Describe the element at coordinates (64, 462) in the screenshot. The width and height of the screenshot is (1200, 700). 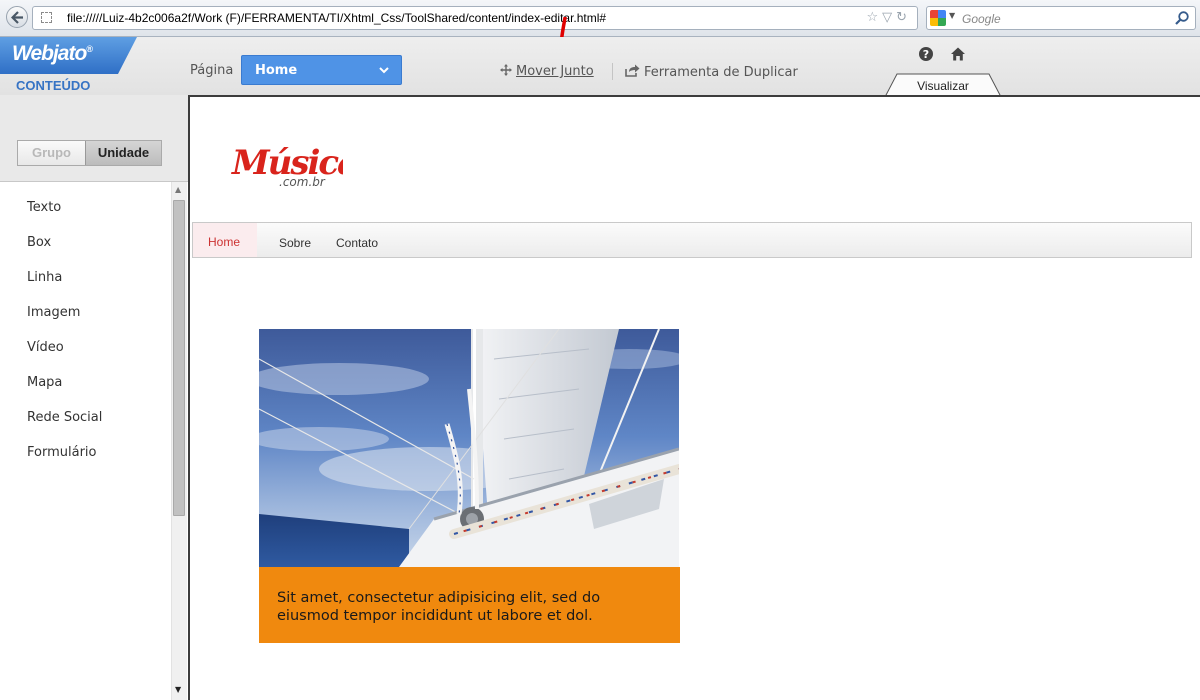
I see `element-item-form: Formulário` at that location.